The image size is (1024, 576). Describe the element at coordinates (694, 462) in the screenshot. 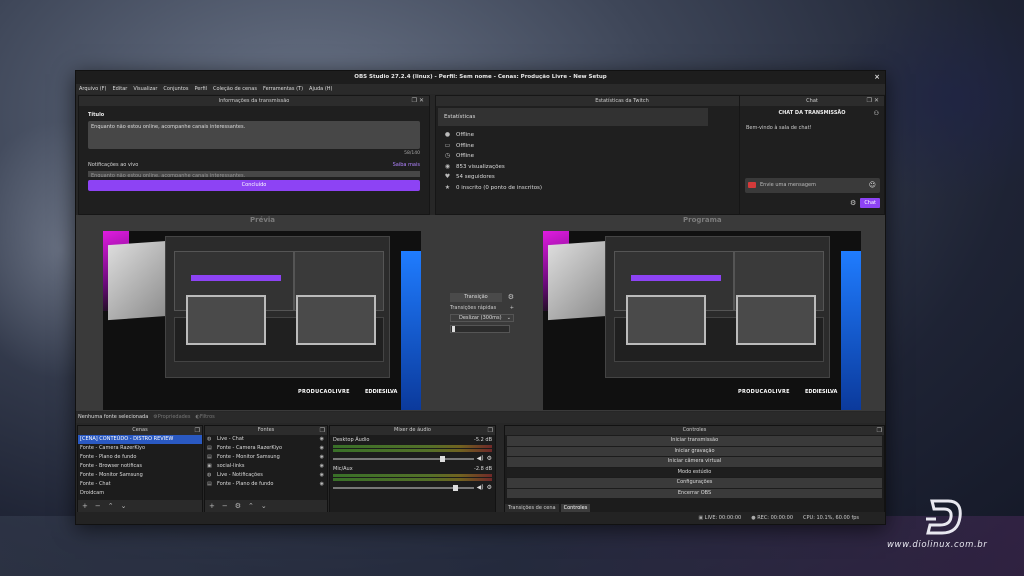

I see `start-virtual-camera-button: Iniciar câmera virtual` at that location.